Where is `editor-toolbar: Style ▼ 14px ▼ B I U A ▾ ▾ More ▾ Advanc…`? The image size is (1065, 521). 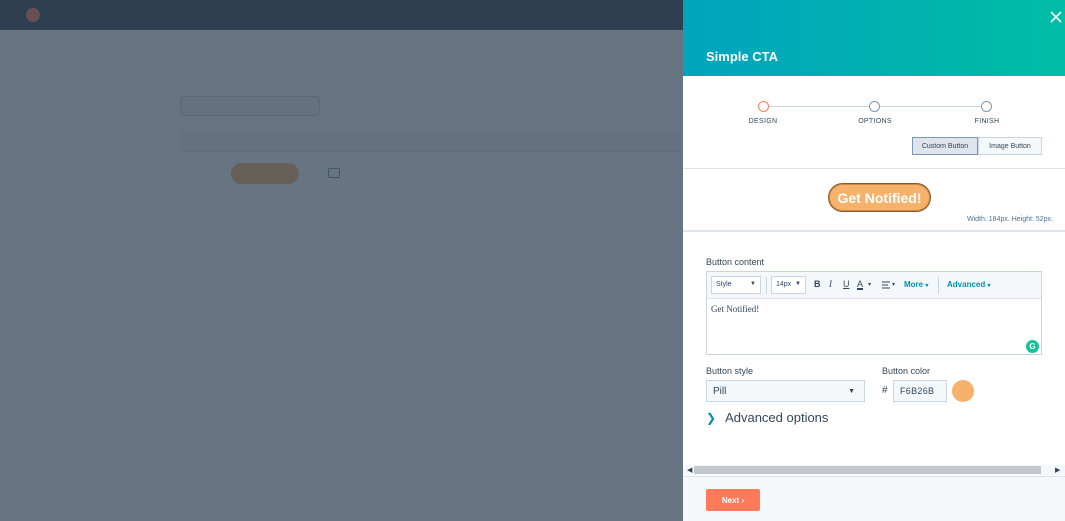
editor-toolbar: Style ▼ 14px ▼ B I U A ▾ ▾ More ▾ Advanc… is located at coordinates (874, 285).